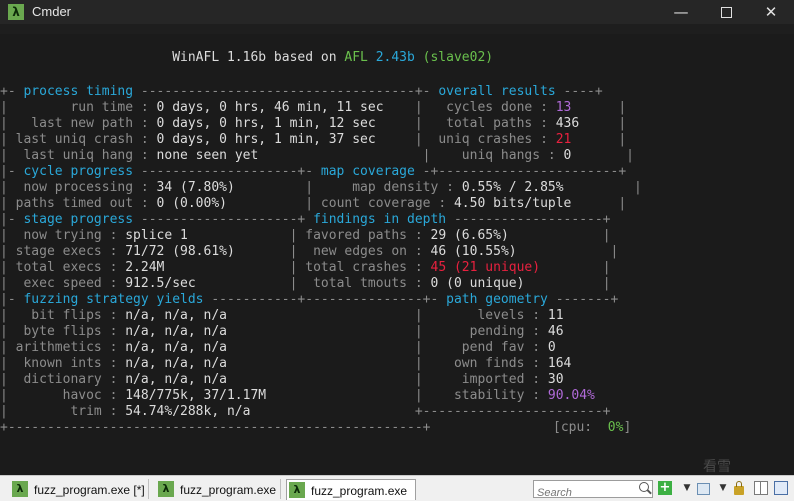  Describe the element at coordinates (761, 488) in the screenshot. I see `split-view-icon` at that location.